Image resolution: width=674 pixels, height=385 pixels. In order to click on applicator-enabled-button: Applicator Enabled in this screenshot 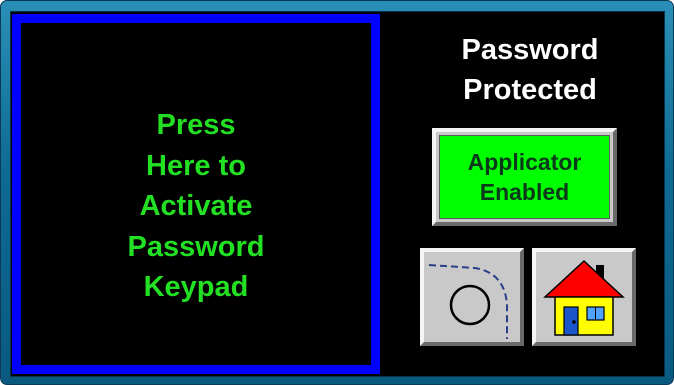, I will do `click(524, 177)`.